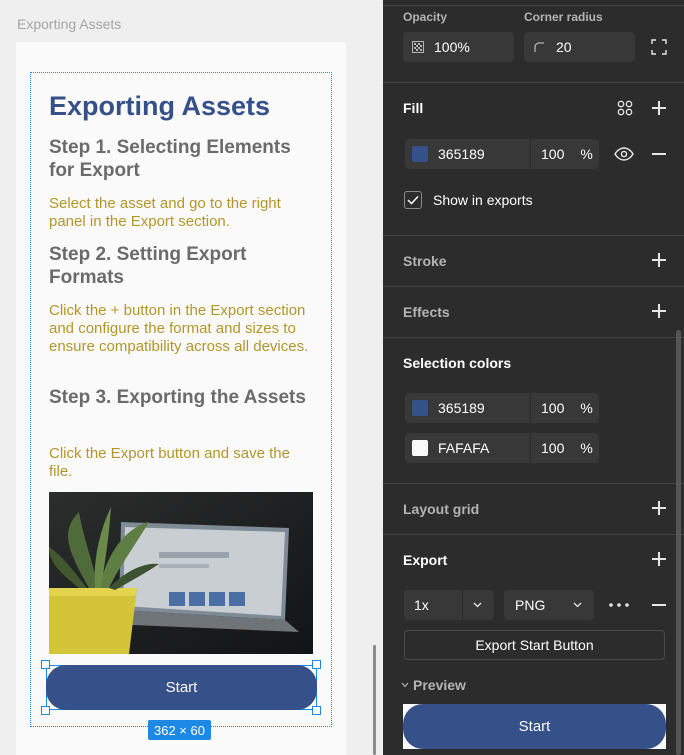 This screenshot has width=684, height=755. What do you see at coordinates (659, 47) in the screenshot?
I see `independent-corners-icon` at bounding box center [659, 47].